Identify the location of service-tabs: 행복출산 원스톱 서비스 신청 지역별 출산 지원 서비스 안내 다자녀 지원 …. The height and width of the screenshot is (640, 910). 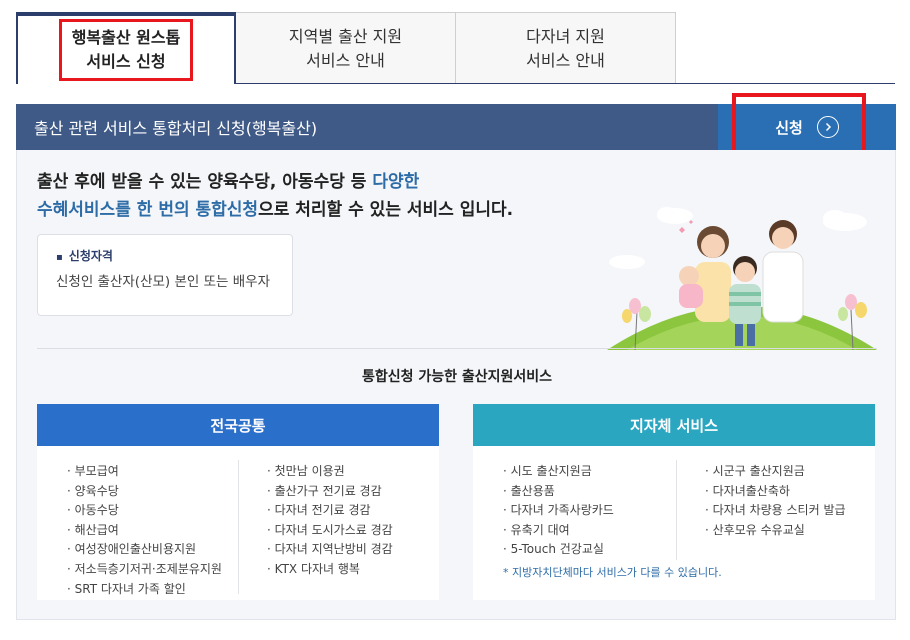
(346, 48).